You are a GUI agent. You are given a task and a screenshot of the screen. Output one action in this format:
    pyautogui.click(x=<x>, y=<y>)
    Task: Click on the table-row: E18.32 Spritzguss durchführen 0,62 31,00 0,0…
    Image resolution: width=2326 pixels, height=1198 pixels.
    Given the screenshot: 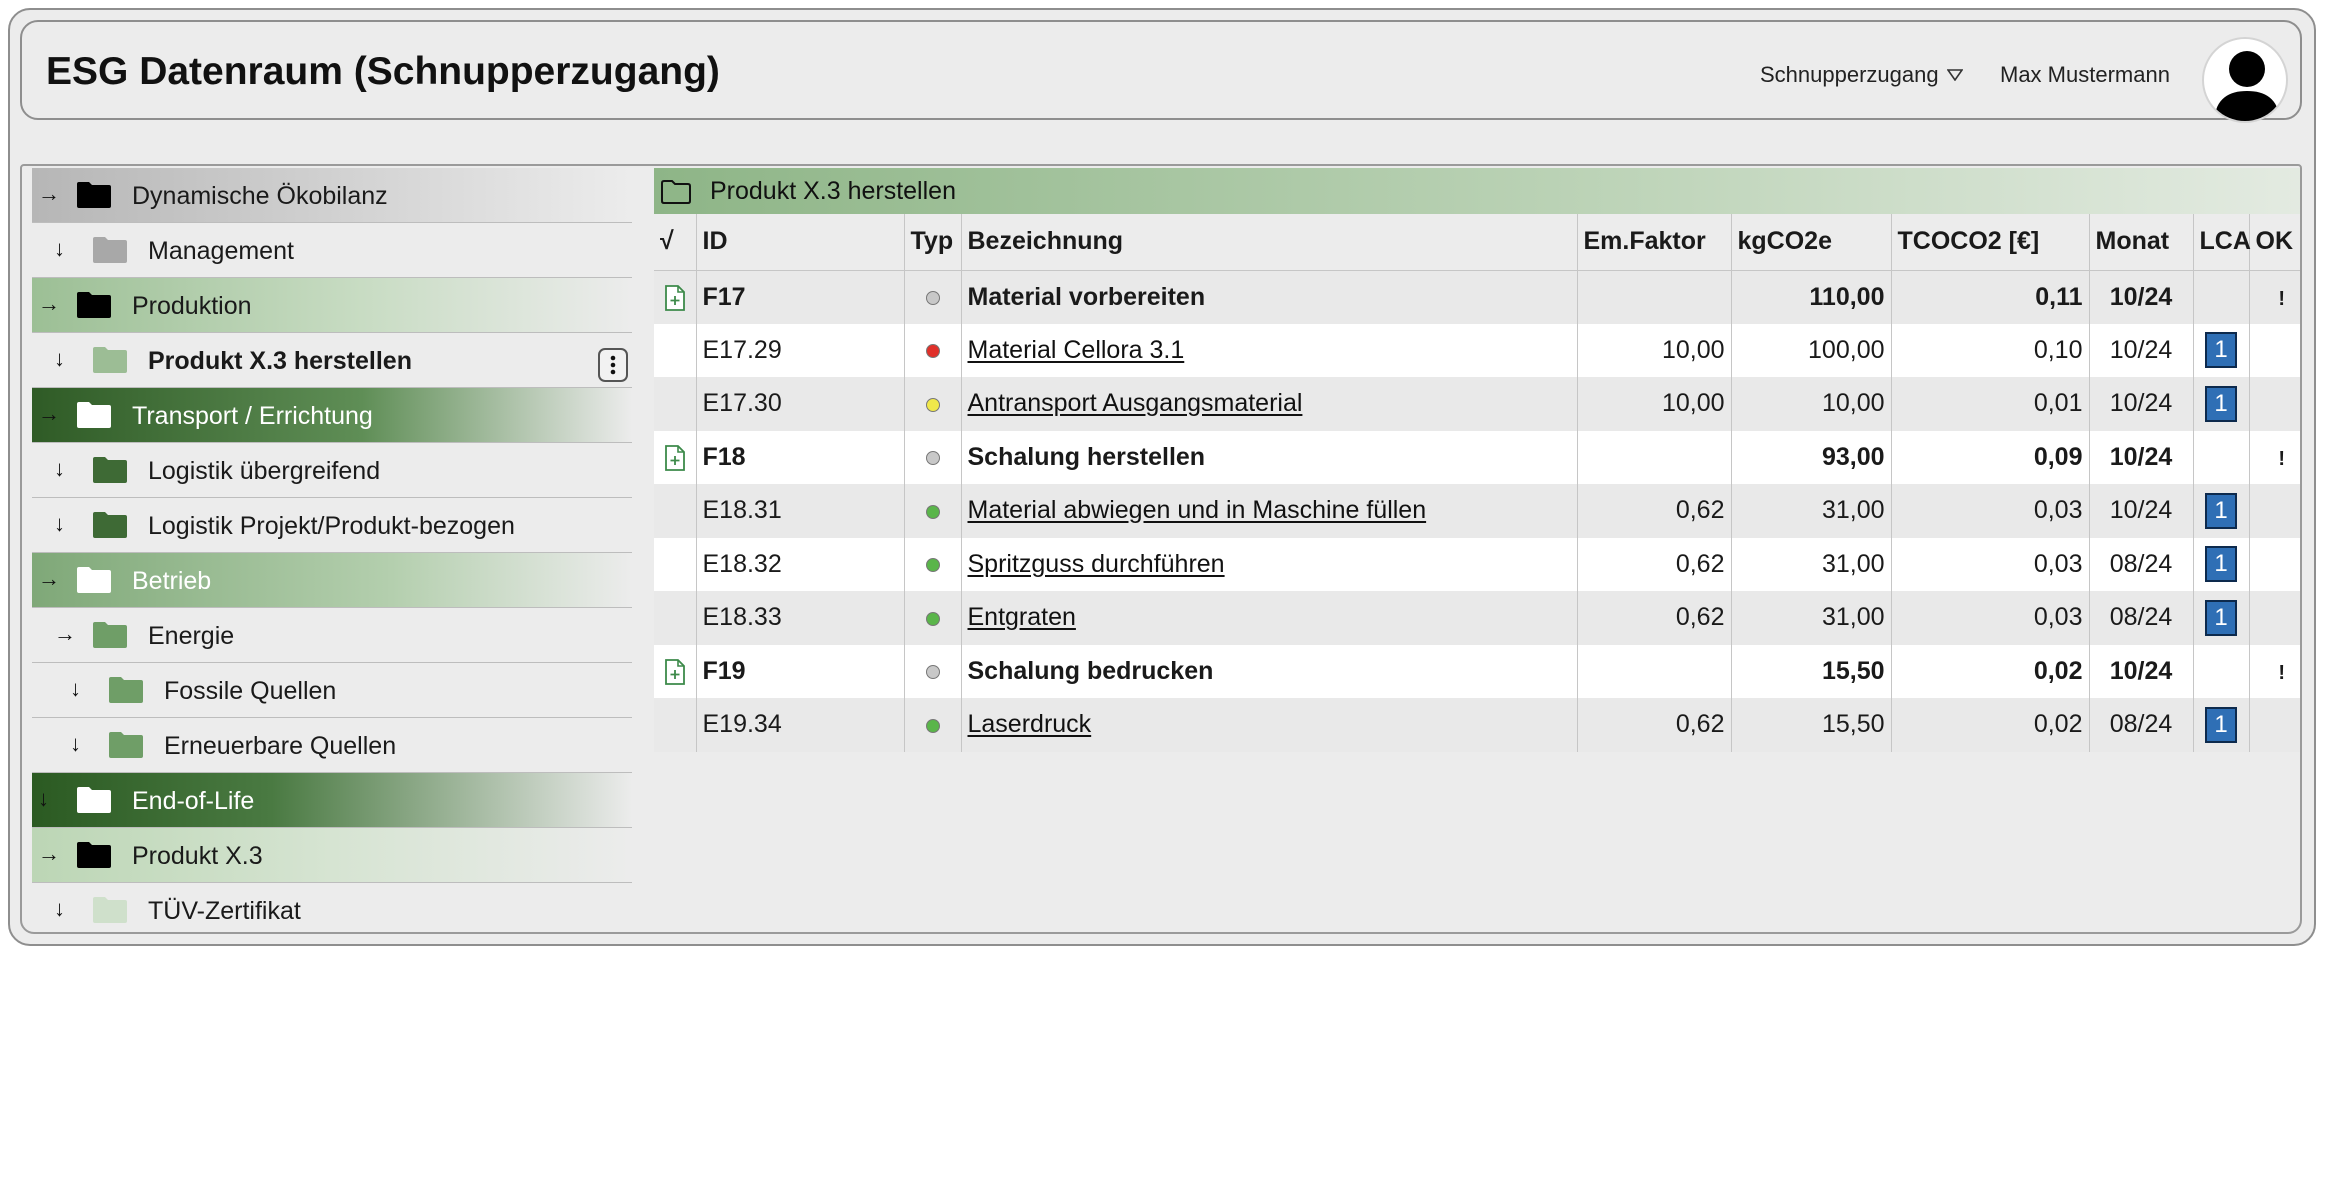 What is the action you would take?
    pyautogui.click(x=1477, y=564)
    